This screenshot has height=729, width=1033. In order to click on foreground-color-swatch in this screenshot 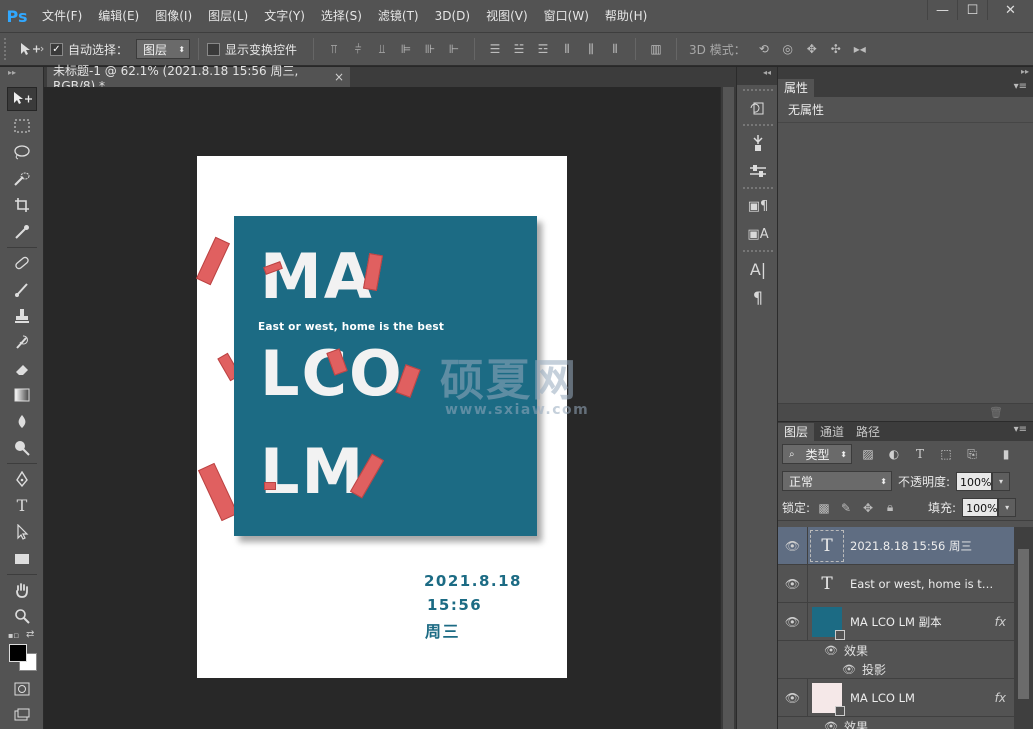, I will do `click(18, 652)`.